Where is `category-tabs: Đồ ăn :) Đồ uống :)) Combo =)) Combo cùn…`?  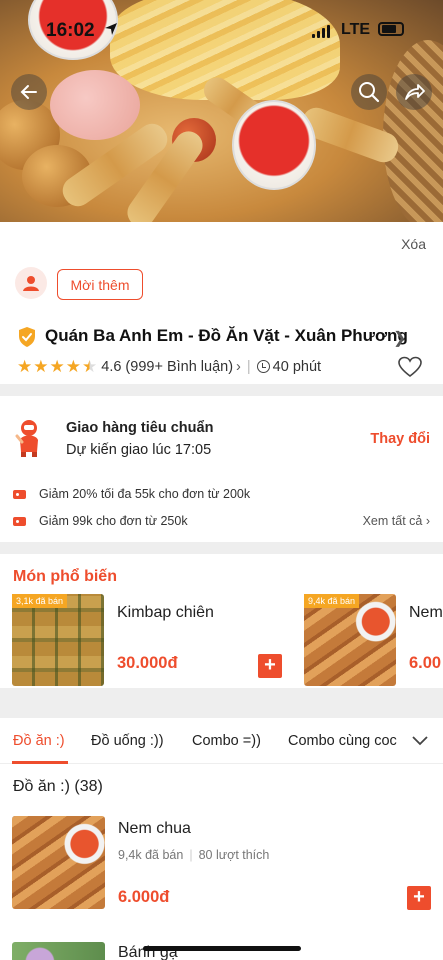
category-tabs: Đồ ăn :) Đồ uống :)) Combo =)) Combo cùn… is located at coordinates (221, 741).